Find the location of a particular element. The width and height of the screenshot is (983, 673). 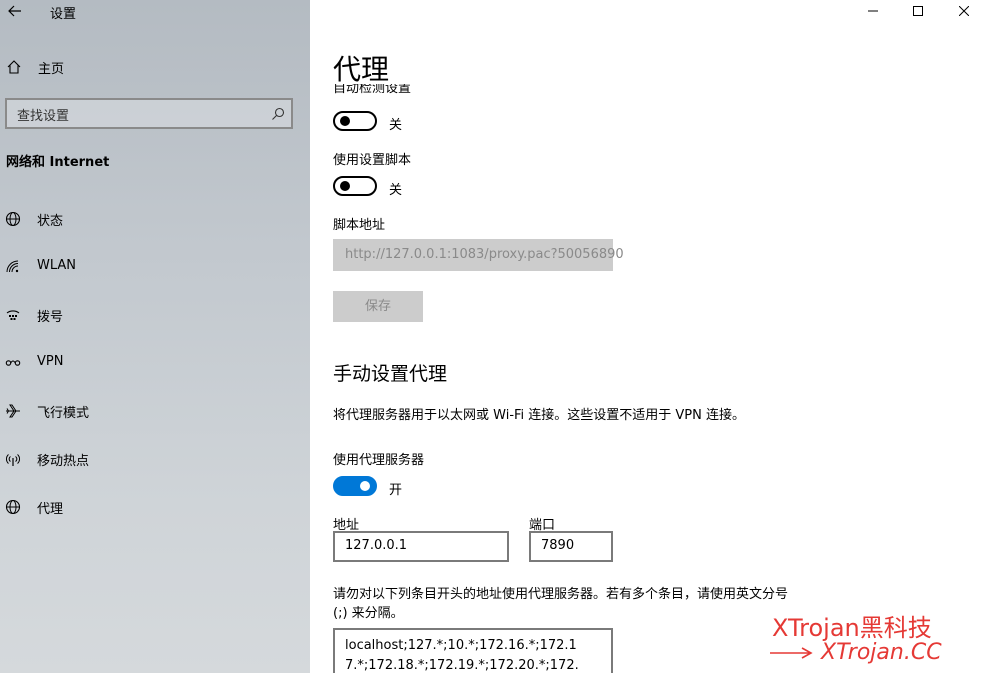

sidebar-item-label: 飞行模式 is located at coordinates (63, 413).